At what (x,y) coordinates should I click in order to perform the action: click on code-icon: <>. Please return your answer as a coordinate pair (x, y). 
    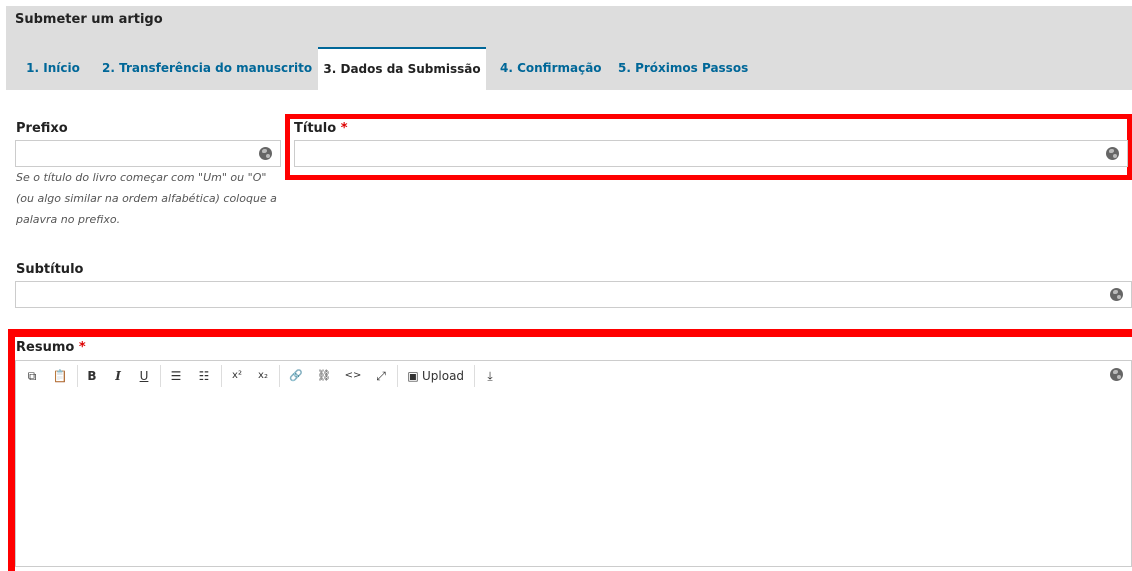
    Looking at the image, I should click on (353, 376).